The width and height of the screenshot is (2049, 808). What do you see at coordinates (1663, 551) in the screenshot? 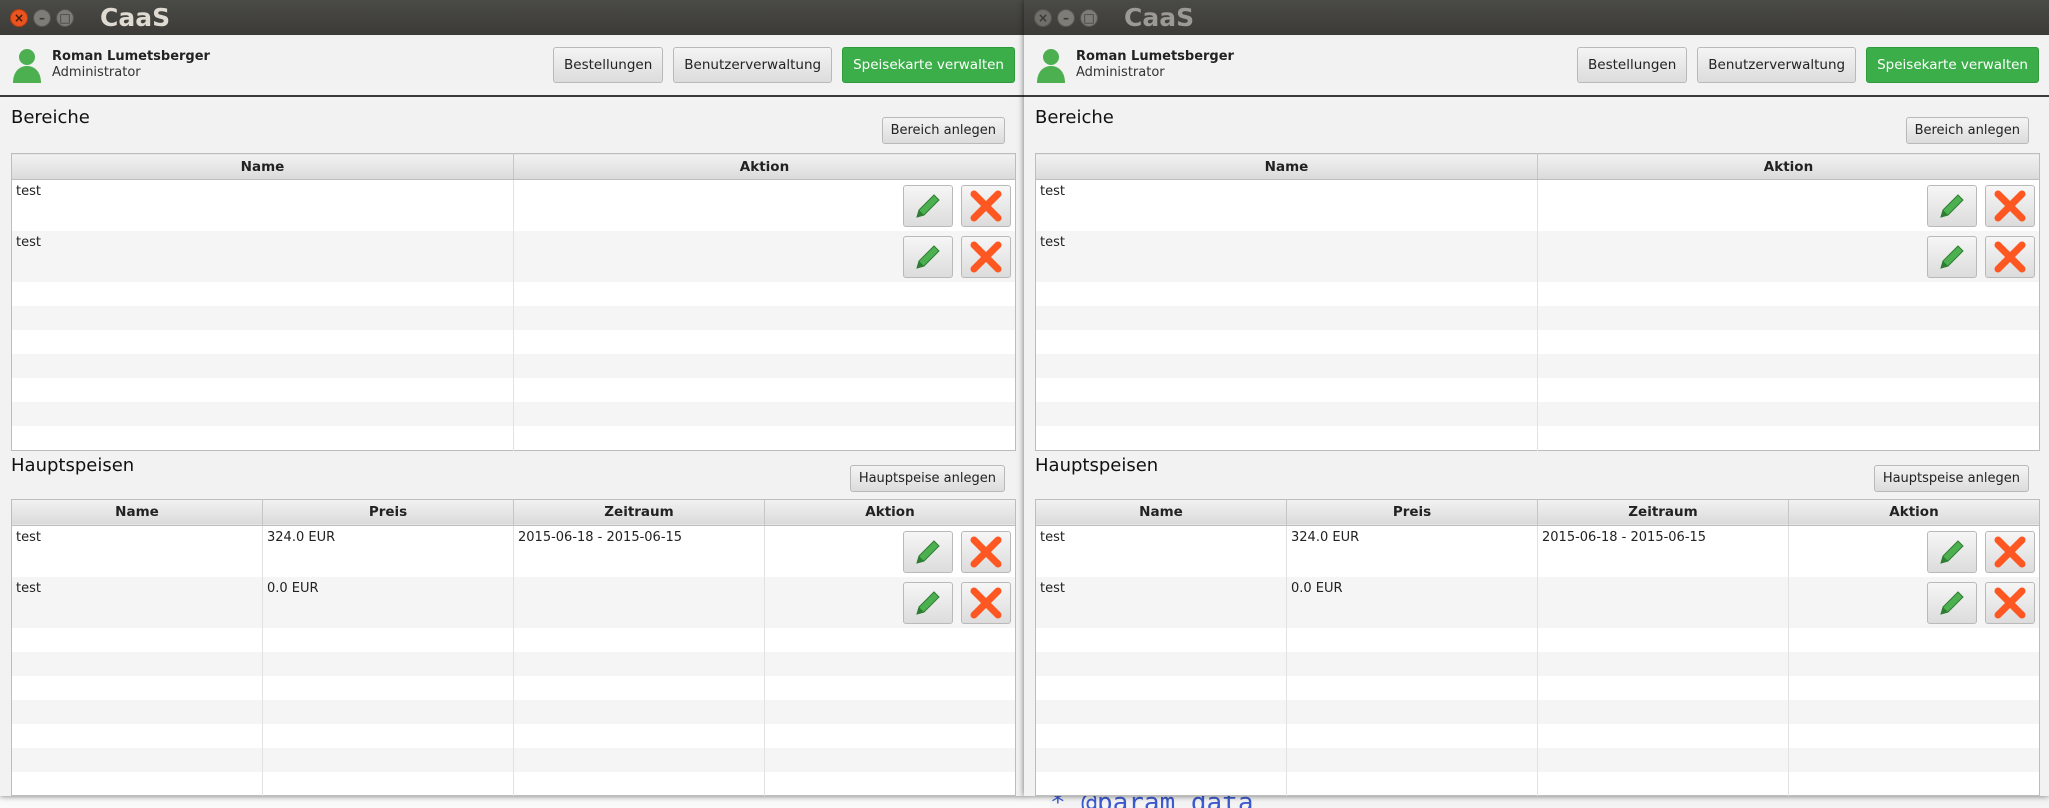
I see `cell-period: 2015-06-18 - 2015-06-15` at bounding box center [1663, 551].